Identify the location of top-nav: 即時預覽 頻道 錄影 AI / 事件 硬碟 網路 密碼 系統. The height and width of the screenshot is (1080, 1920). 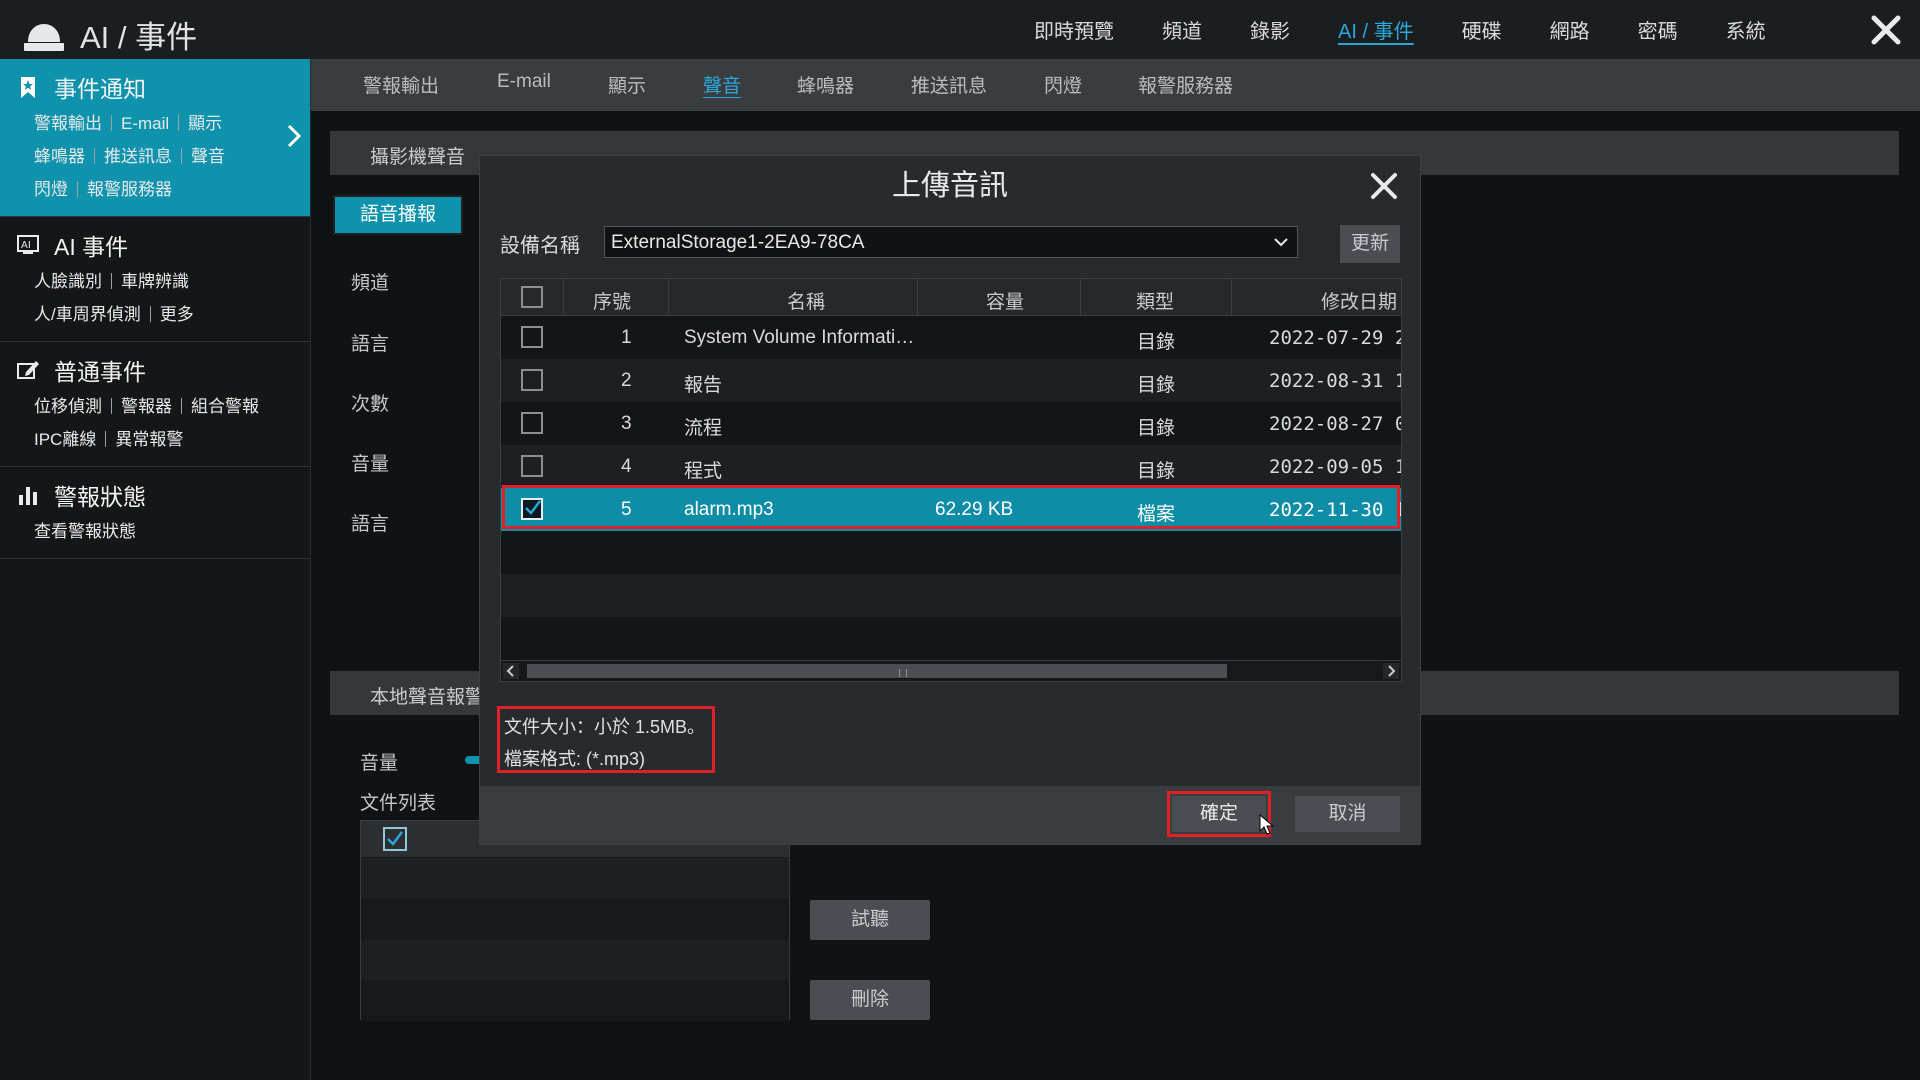
(1400, 29).